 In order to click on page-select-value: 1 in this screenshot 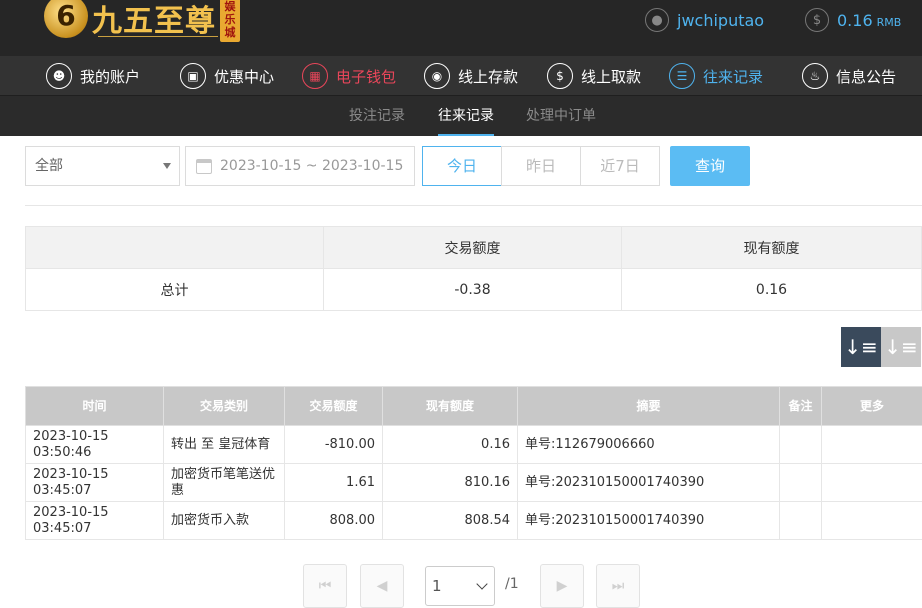, I will do `click(437, 586)`.